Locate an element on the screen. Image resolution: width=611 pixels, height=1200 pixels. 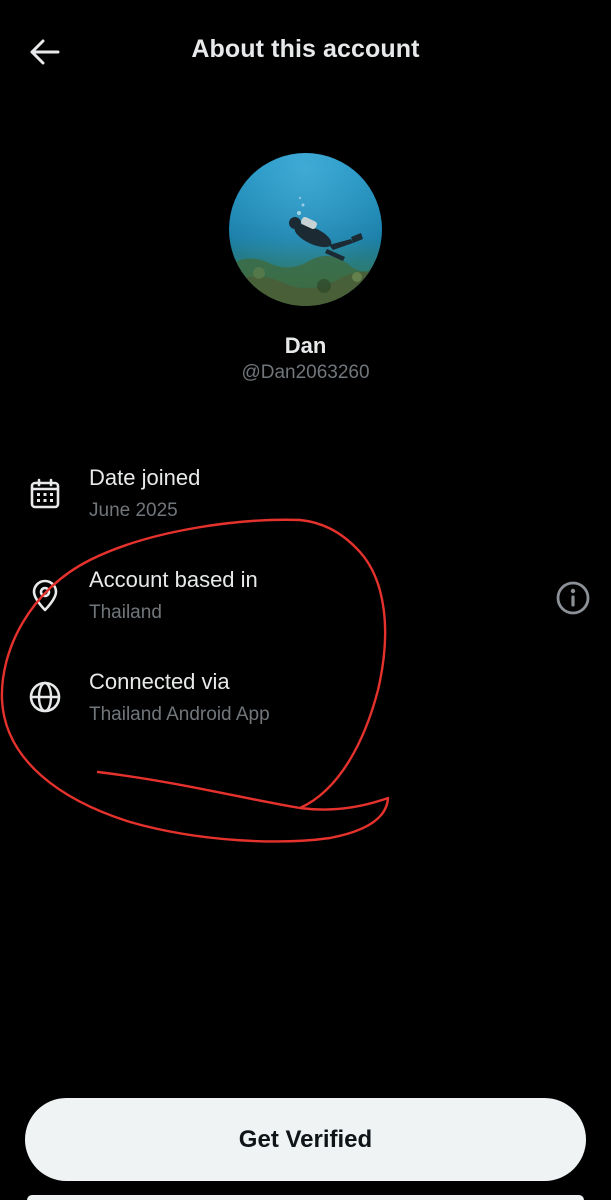
username-handle: @Dan2063260 is located at coordinates (305, 372).